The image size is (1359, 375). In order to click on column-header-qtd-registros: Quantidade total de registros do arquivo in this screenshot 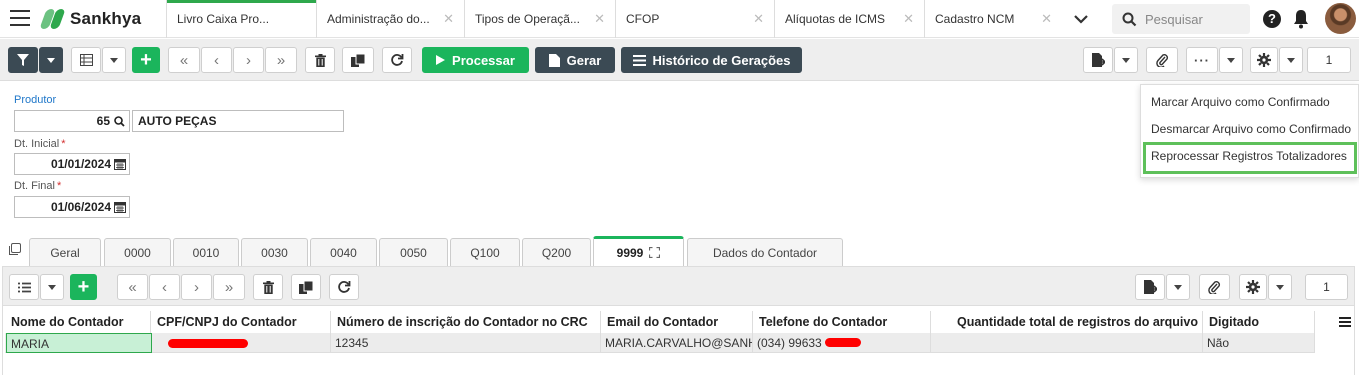, I will do `click(1067, 322)`.